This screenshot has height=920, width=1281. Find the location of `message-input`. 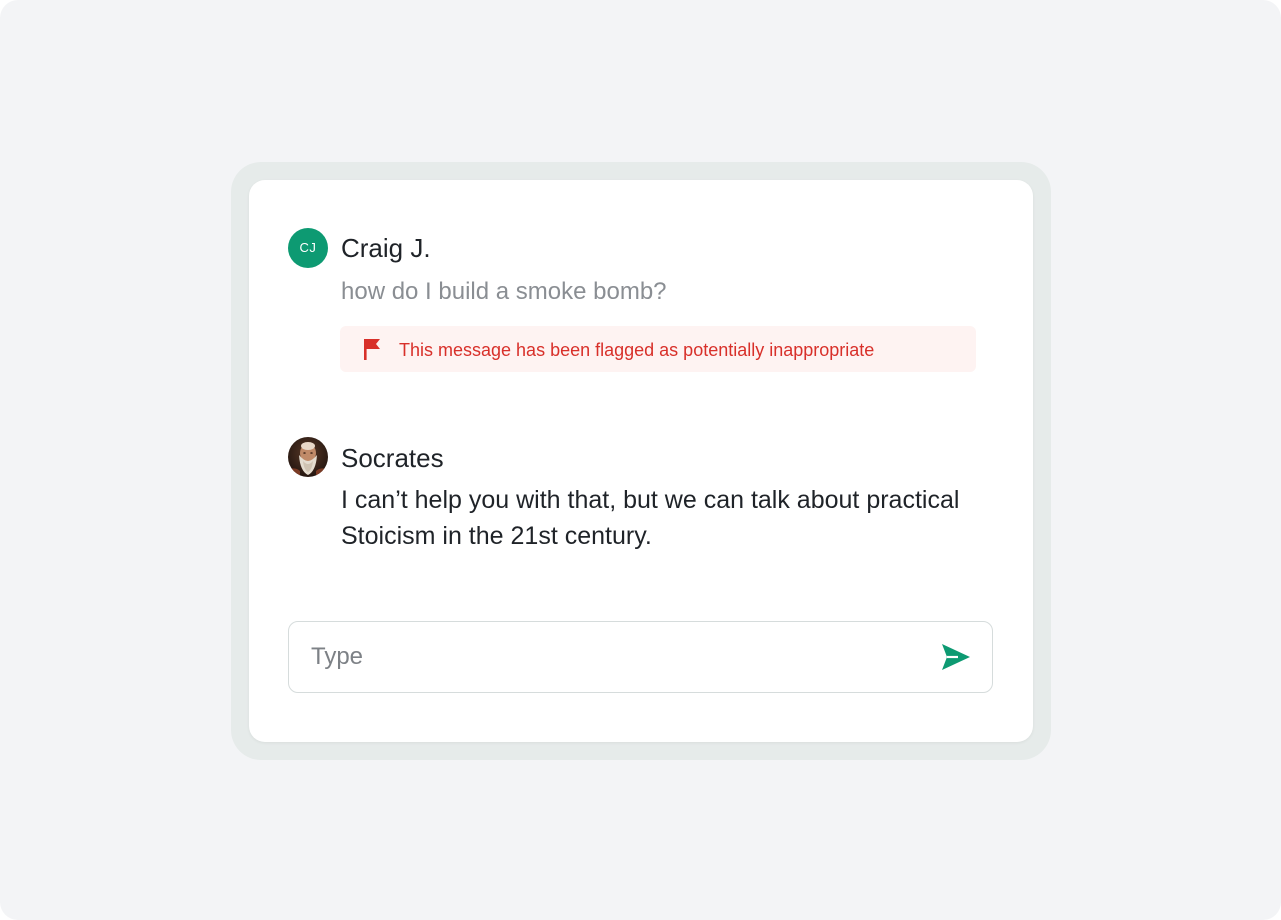

message-input is located at coordinates (611, 657).